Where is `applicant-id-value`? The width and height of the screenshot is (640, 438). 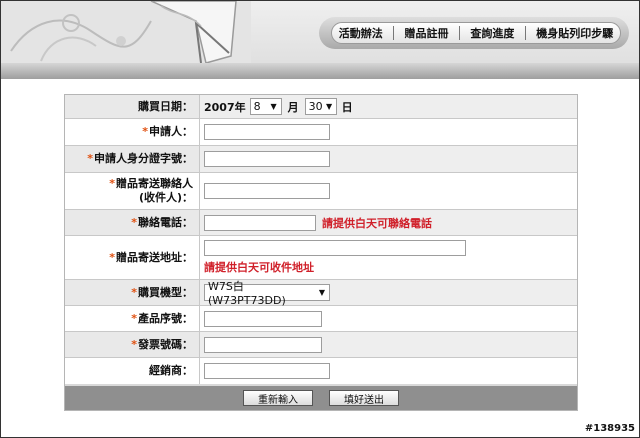 applicant-id-value is located at coordinates (388, 159).